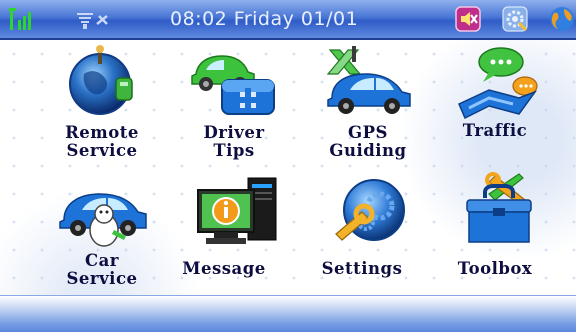 The height and width of the screenshot is (332, 576). I want to click on menu-item-remote-service: Remote Service, so click(102, 114).